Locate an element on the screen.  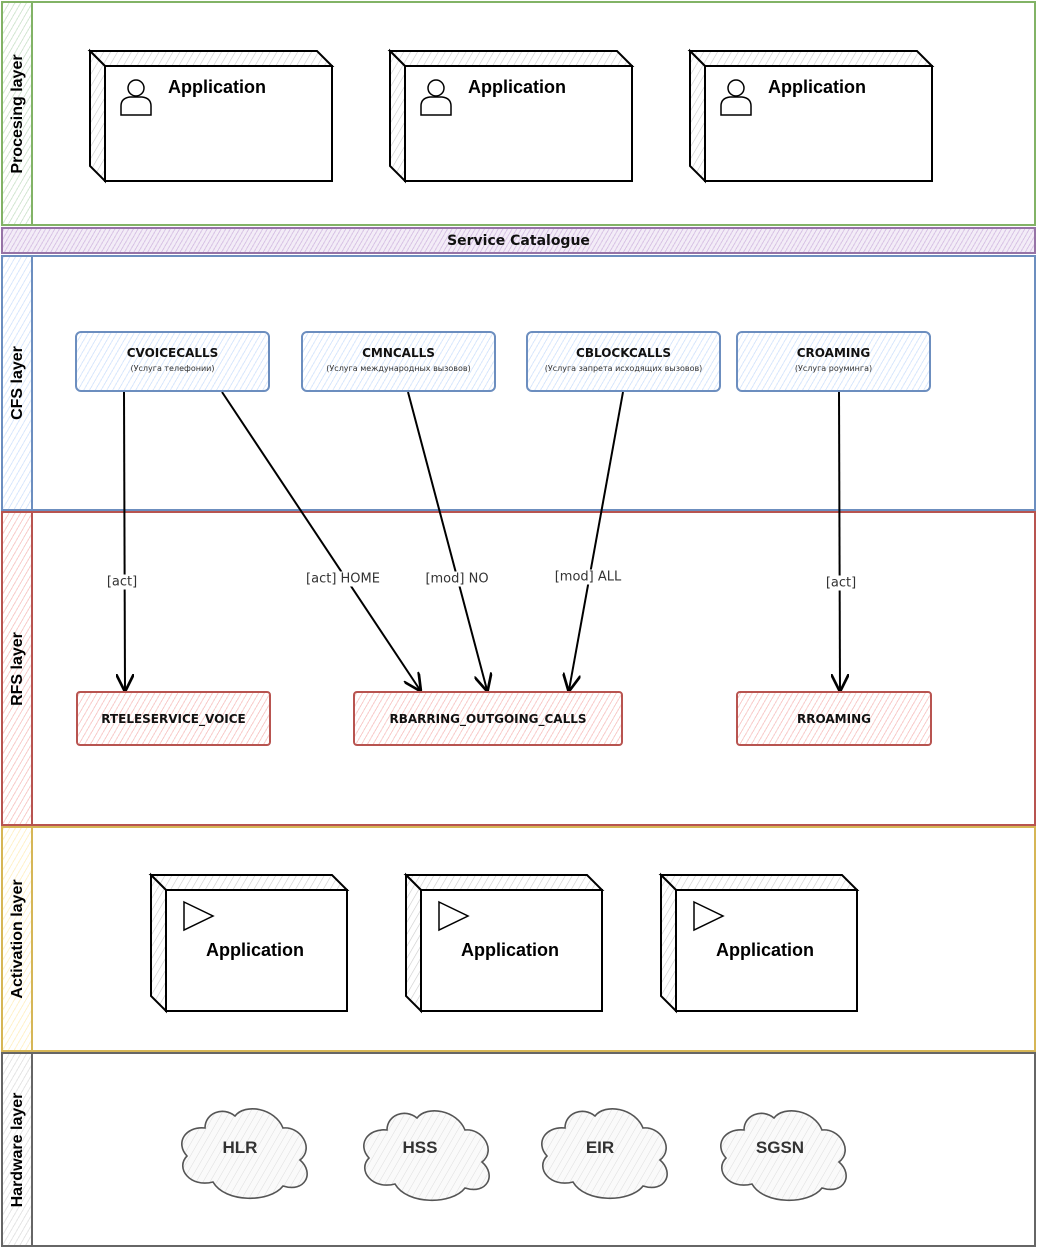
cfs-service-cvoicecalls: CVOICECALLS (Услуга телефонии) is located at coordinates (172, 361).